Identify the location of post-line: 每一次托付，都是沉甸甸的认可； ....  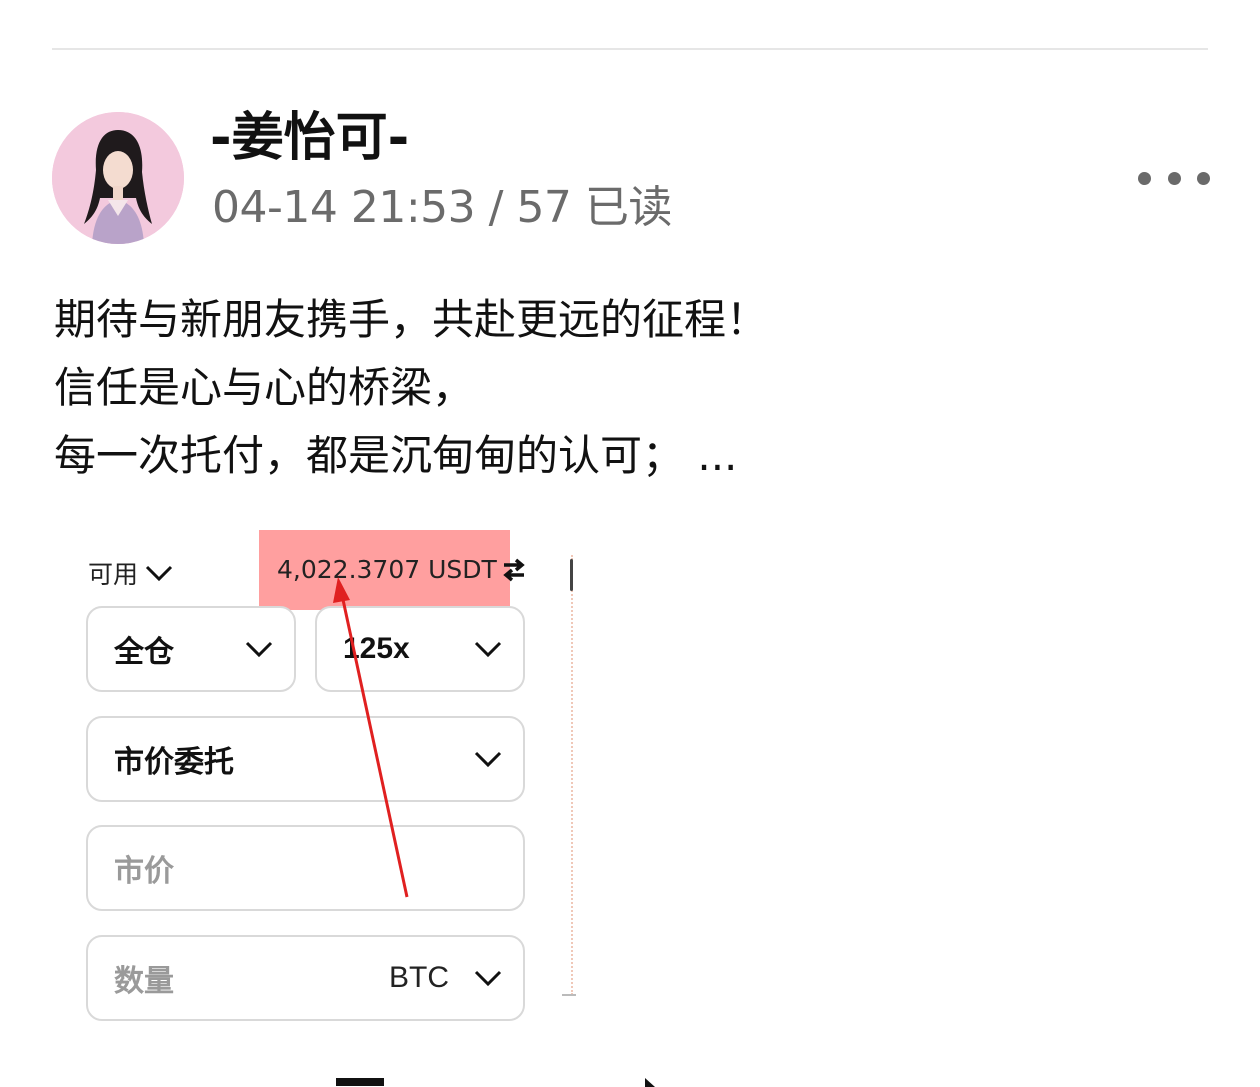
(396, 455).